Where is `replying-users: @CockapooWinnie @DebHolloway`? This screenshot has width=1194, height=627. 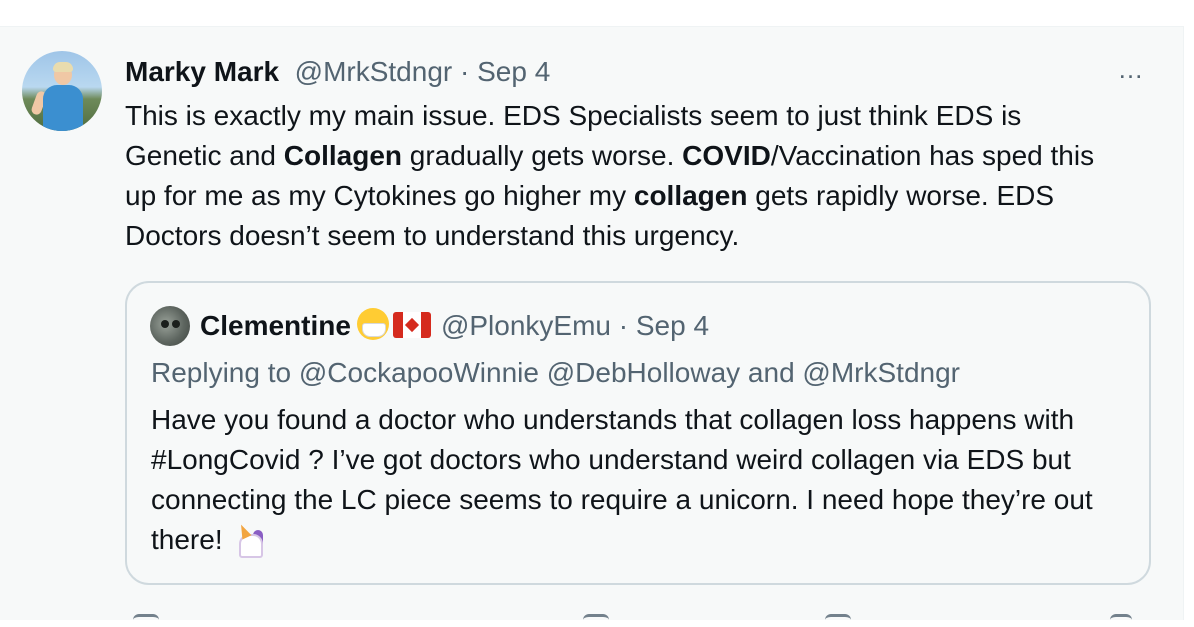
replying-users: @CockapooWinnie @DebHolloway is located at coordinates (519, 372).